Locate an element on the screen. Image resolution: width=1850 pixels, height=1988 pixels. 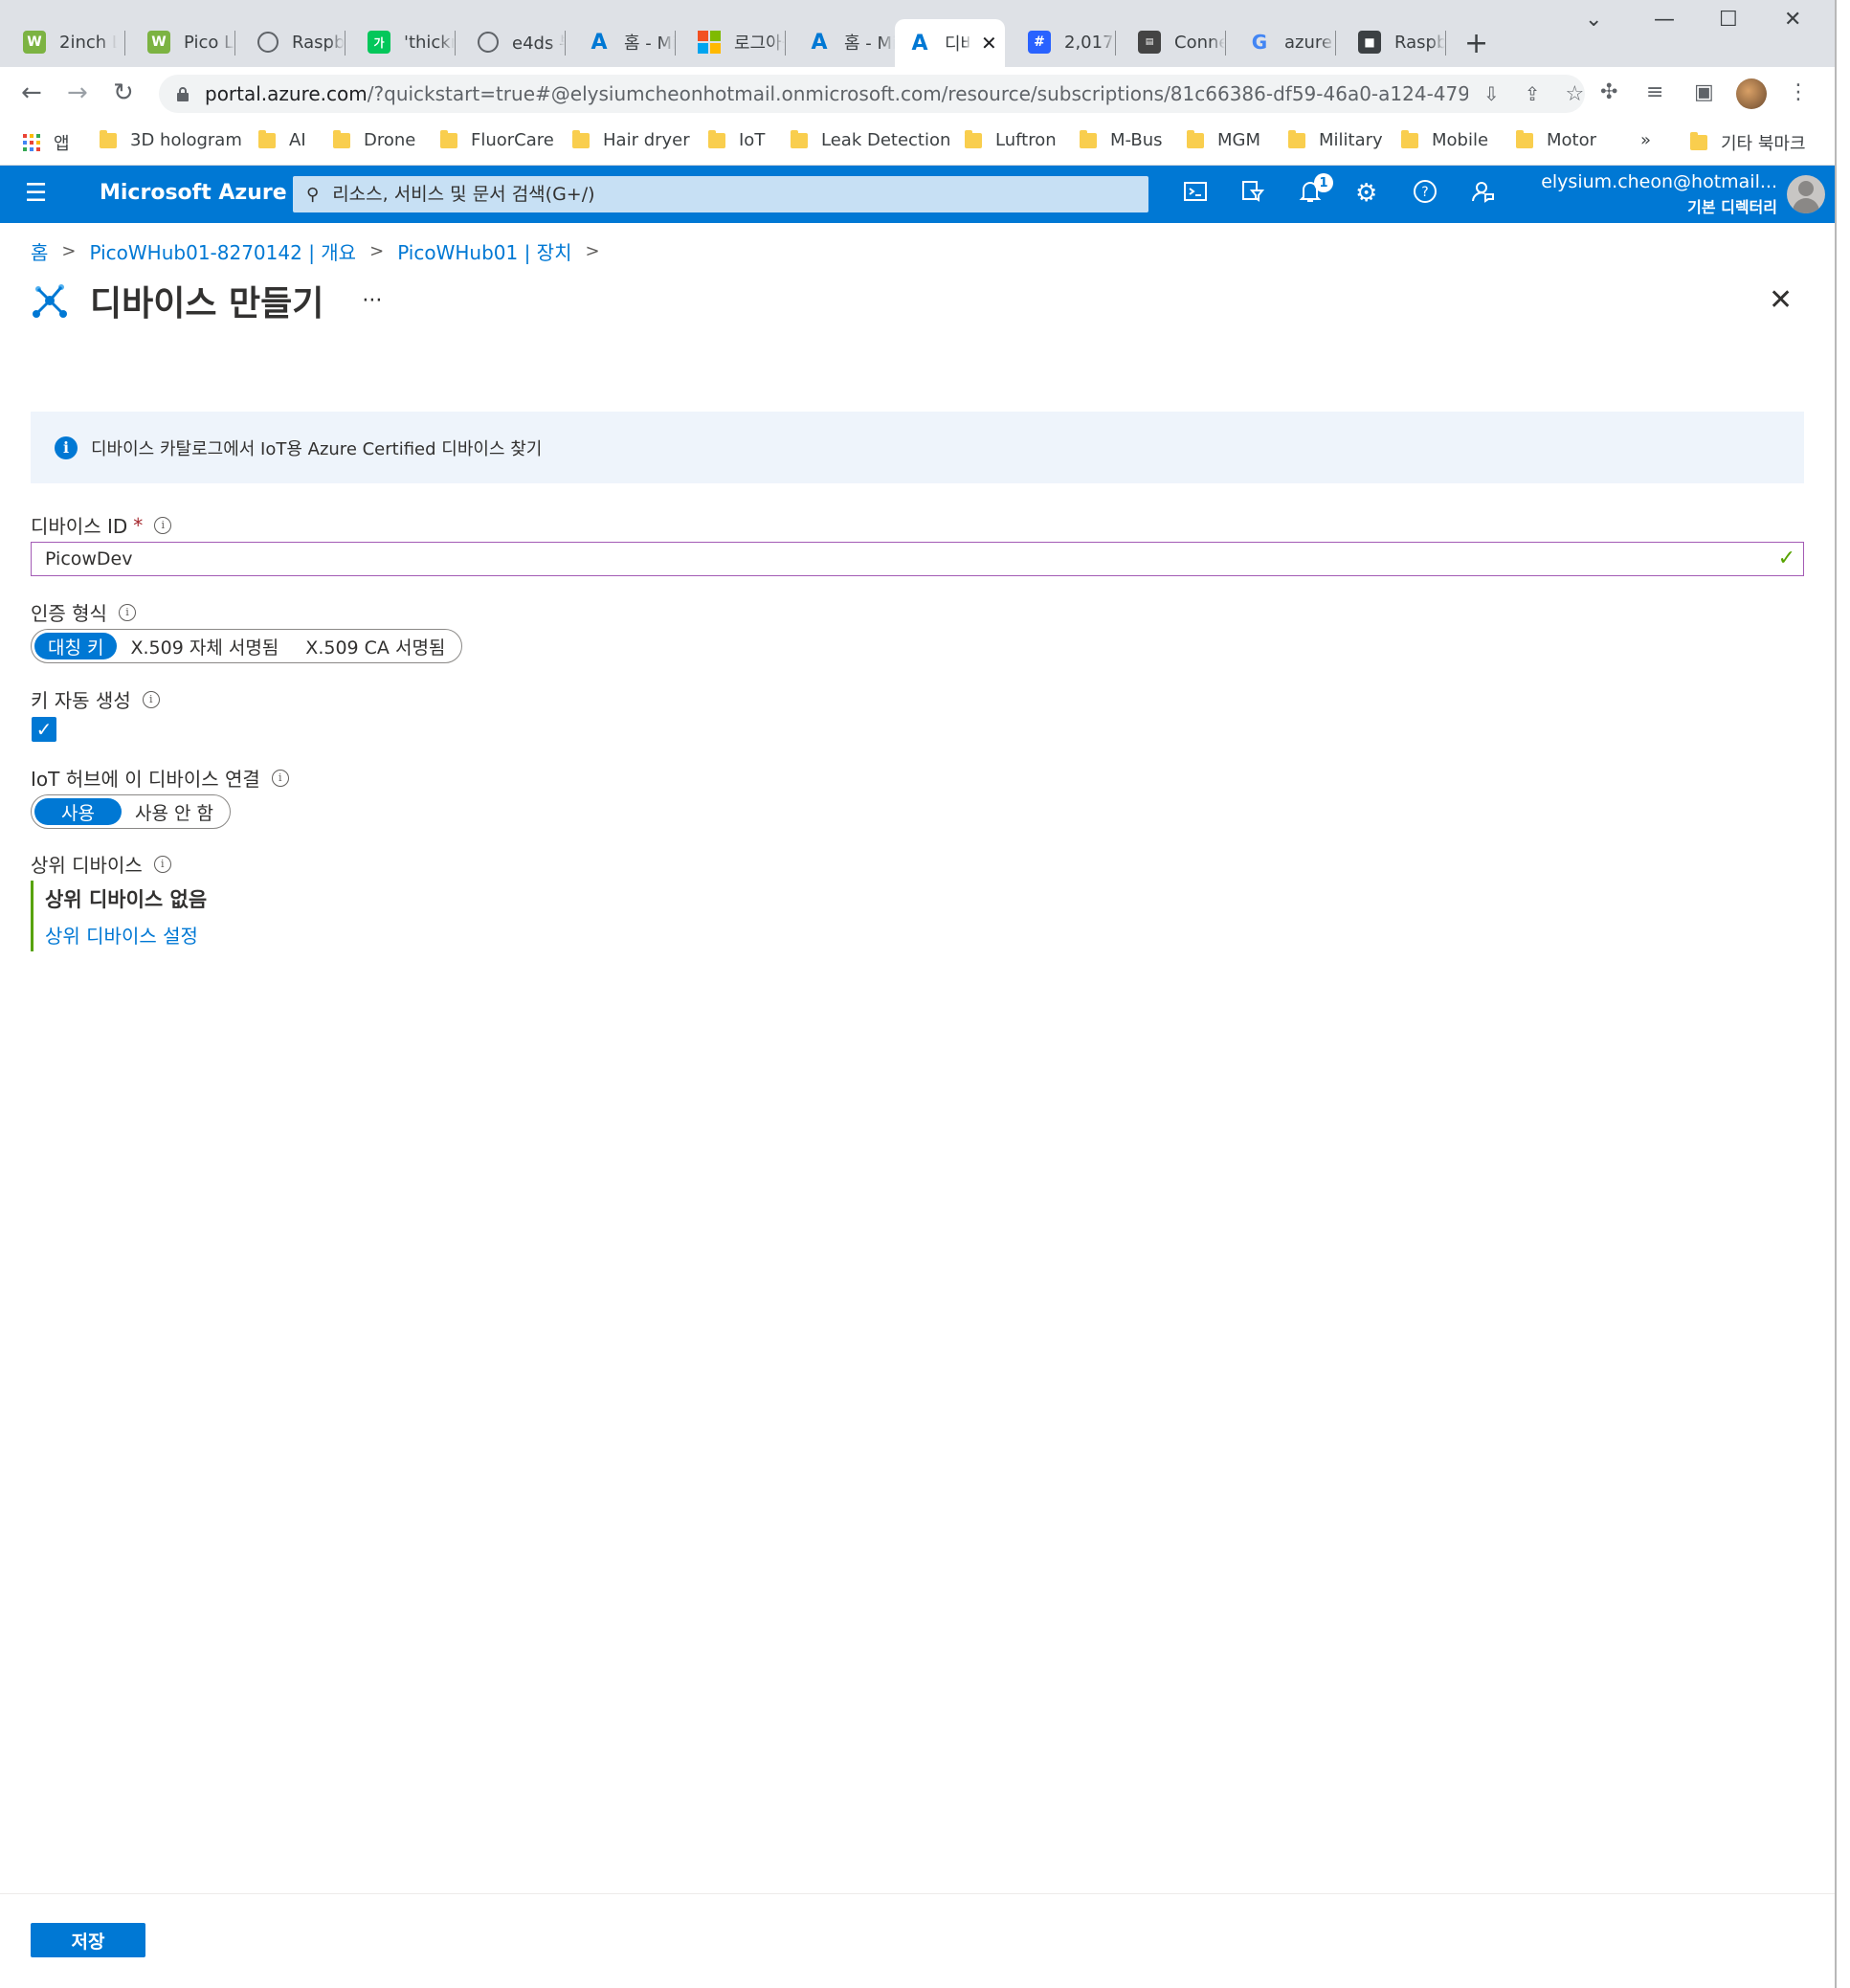
bookmarks-overflow: » is located at coordinates (1645, 140).